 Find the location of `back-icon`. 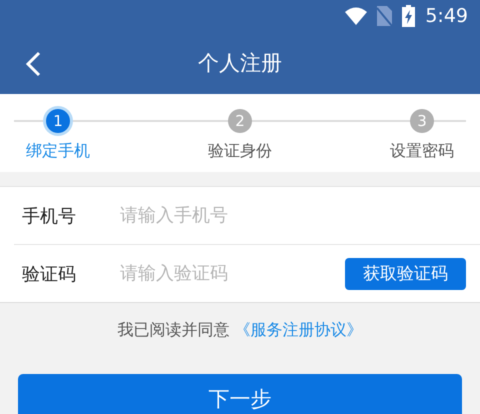

back-icon is located at coordinates (33, 64).